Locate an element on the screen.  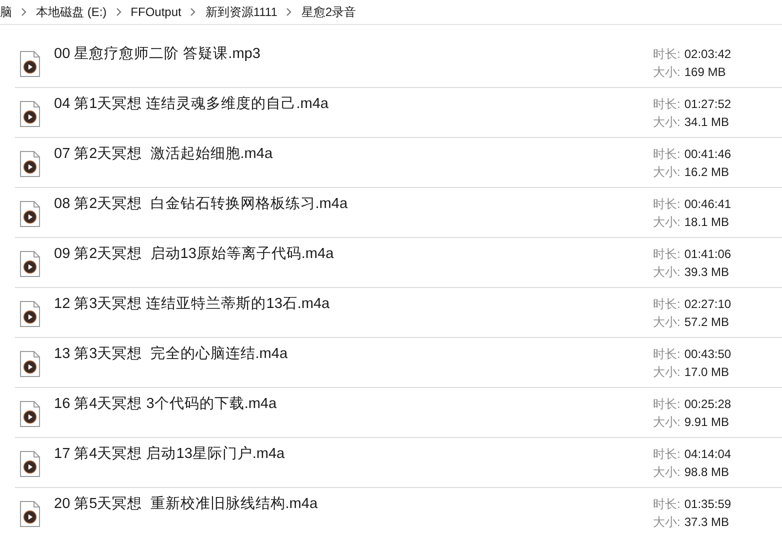
file-name: 04 第1天冥想 连结灵魂多维度的自己.m4a is located at coordinates (191, 115).